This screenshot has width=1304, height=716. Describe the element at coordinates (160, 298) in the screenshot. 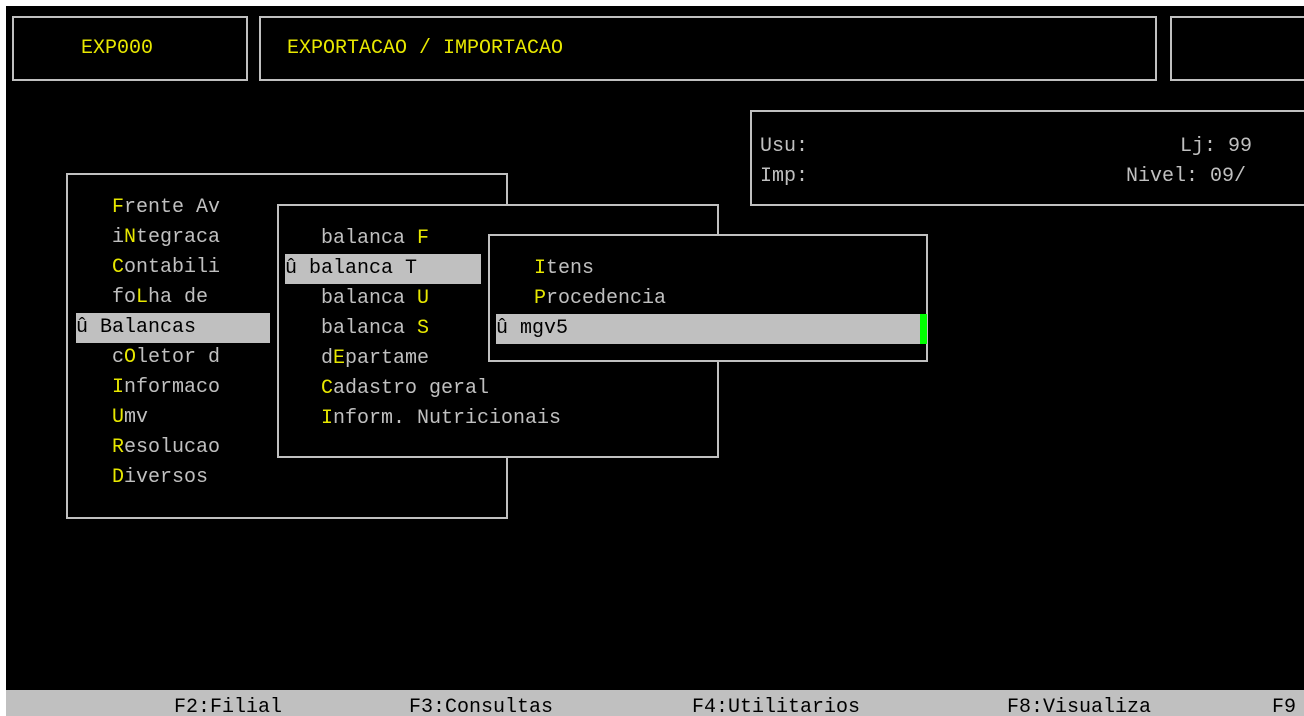

I see `main-menu-item: foLha de` at that location.